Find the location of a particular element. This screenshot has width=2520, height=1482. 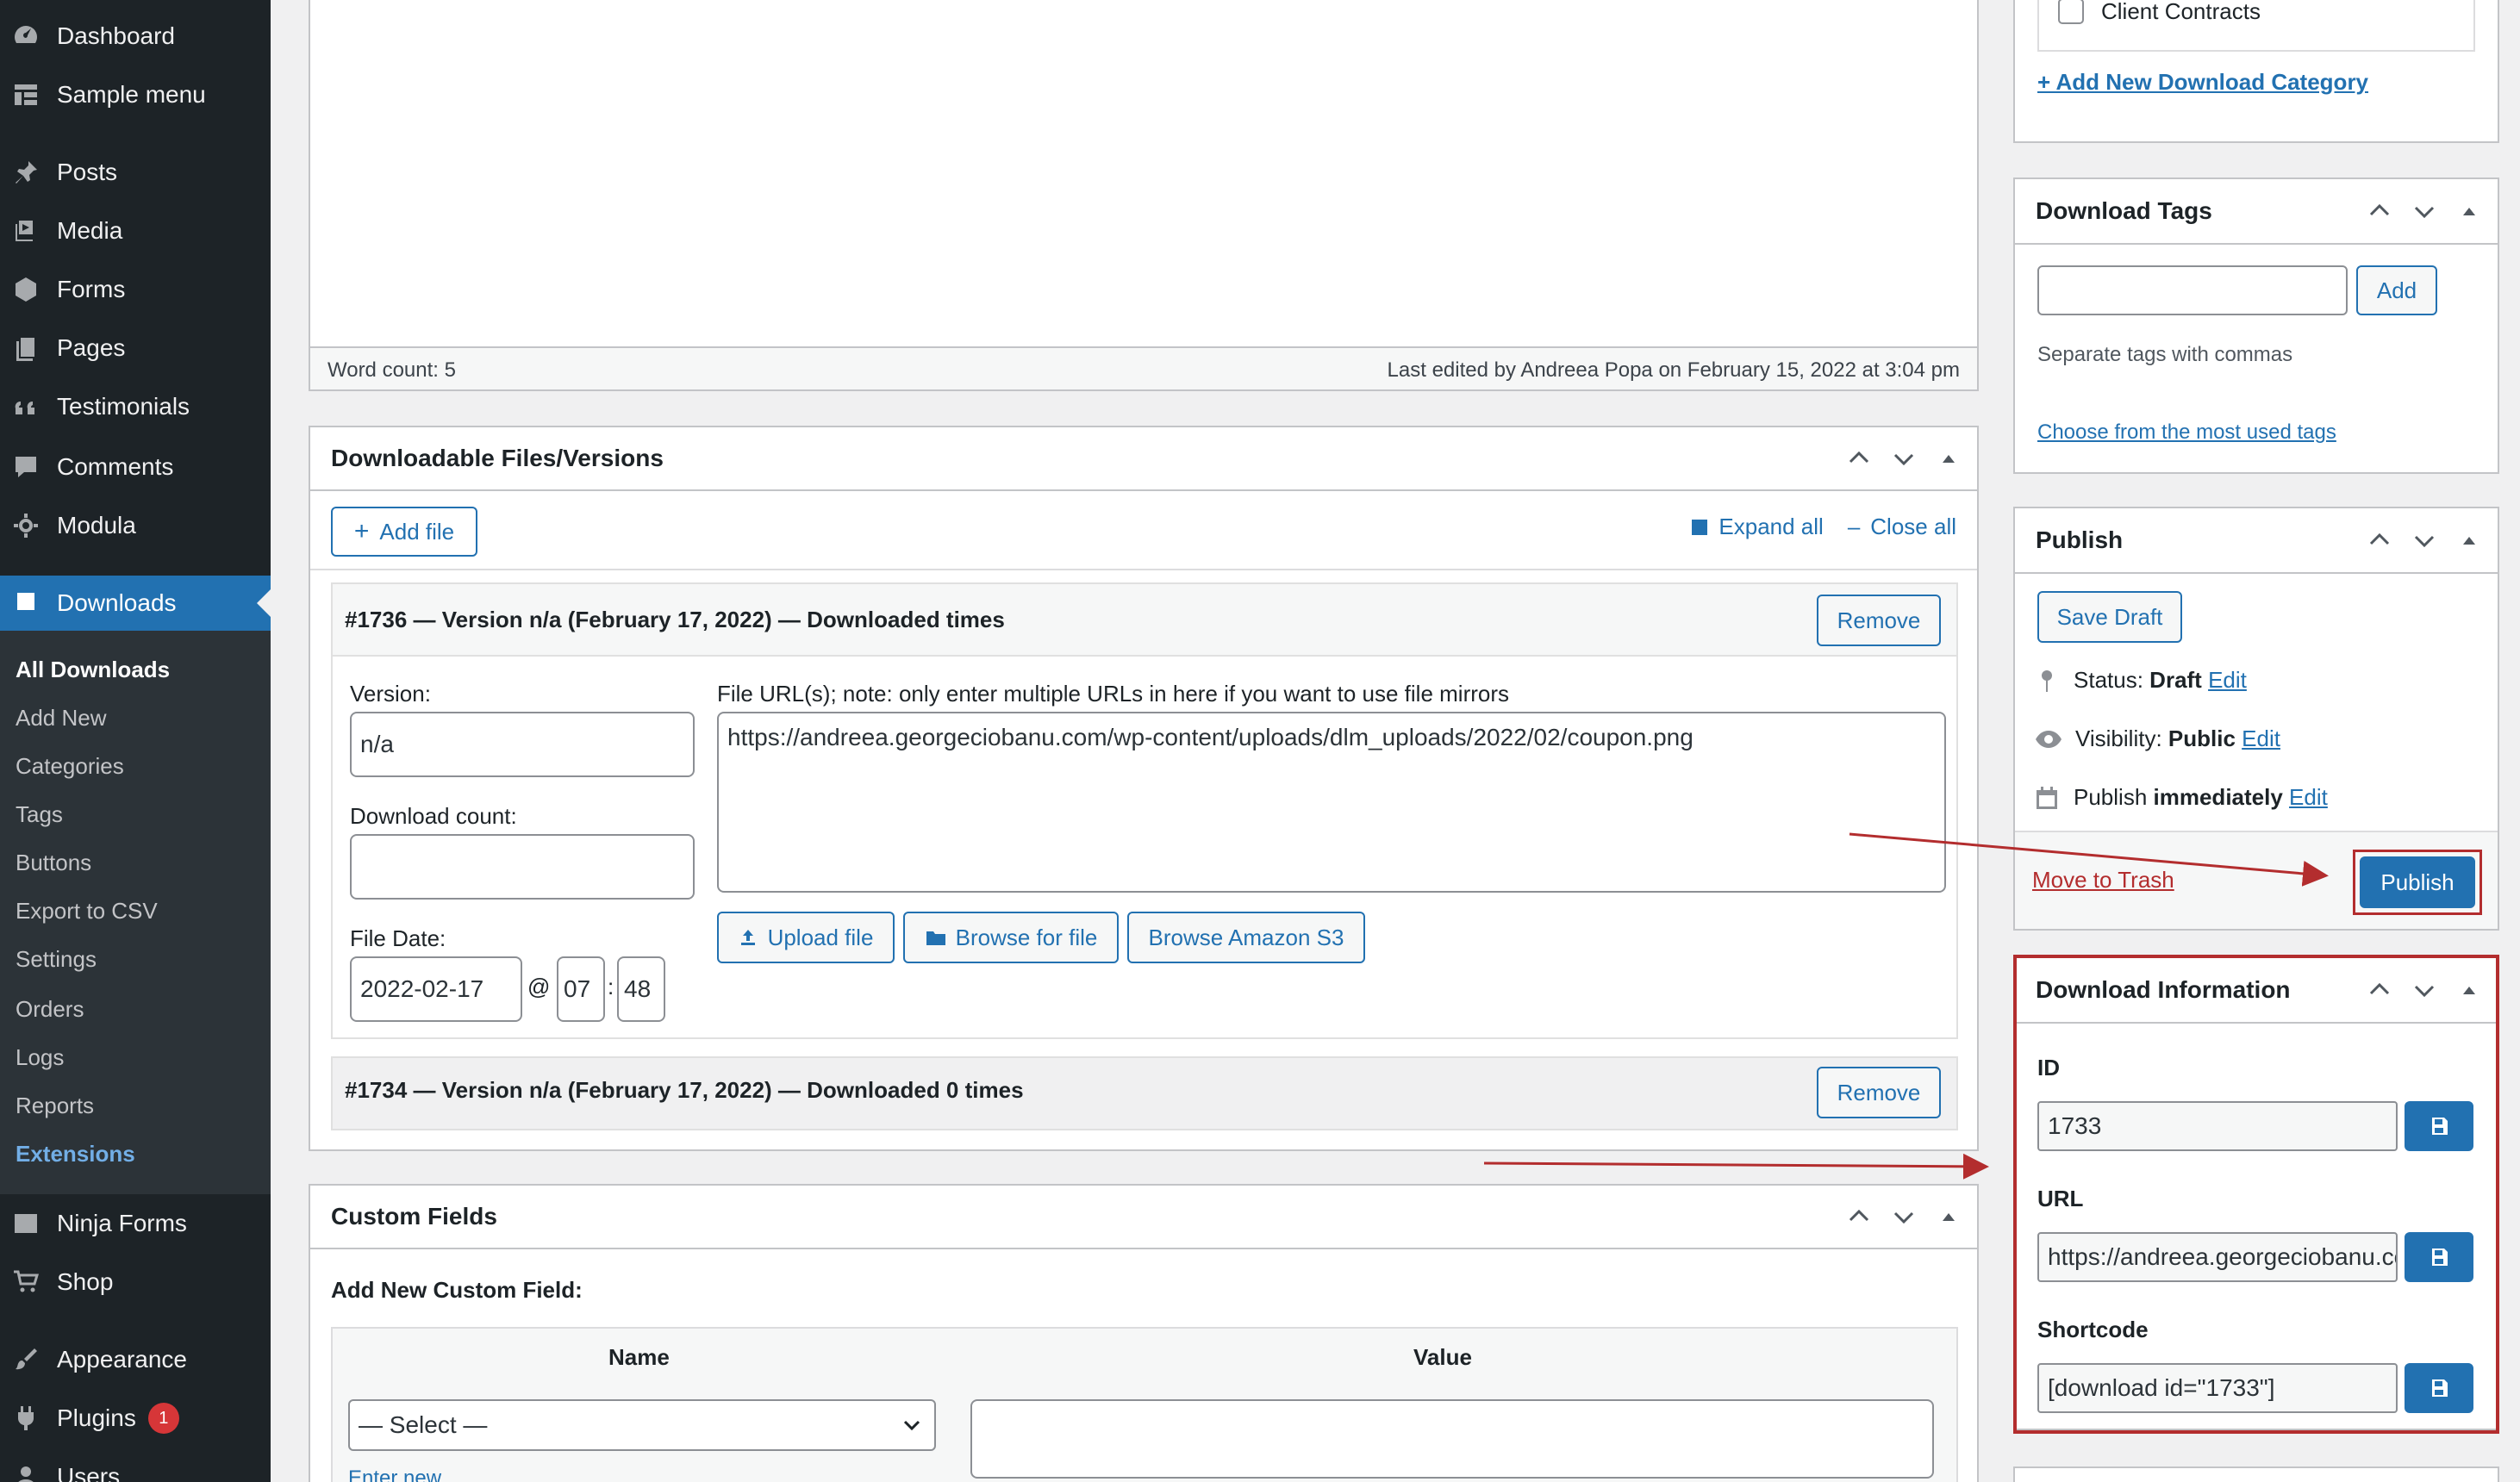

upload-file-button: Upload file is located at coordinates (806, 938).